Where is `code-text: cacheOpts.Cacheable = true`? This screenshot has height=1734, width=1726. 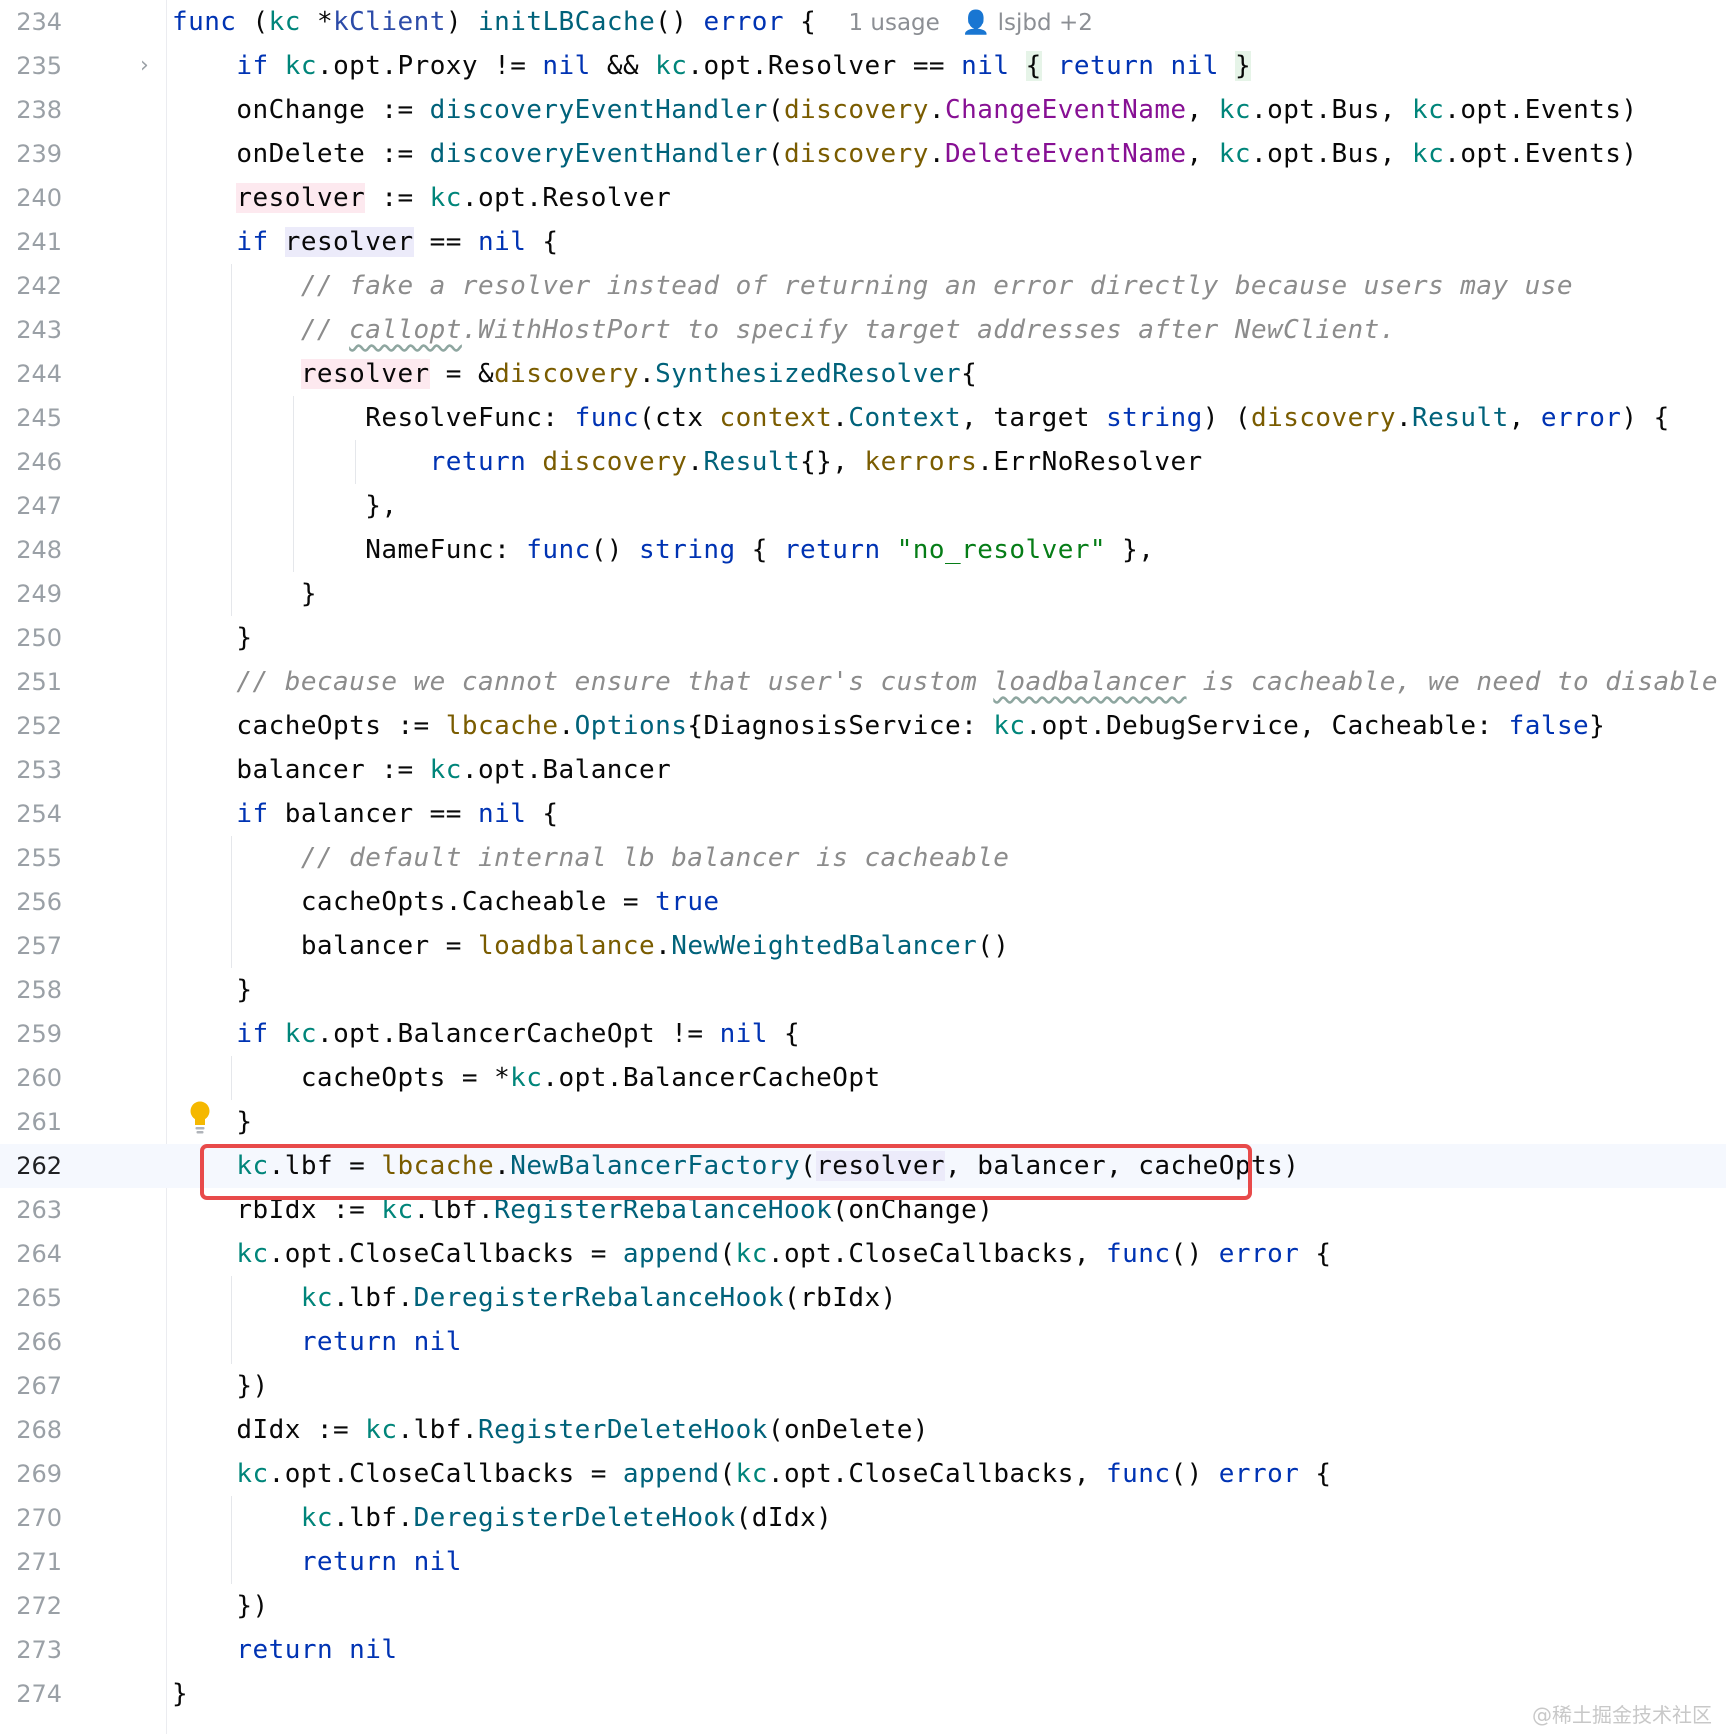
code-text: cacheOpts.Cacheable = true is located at coordinates (446, 902).